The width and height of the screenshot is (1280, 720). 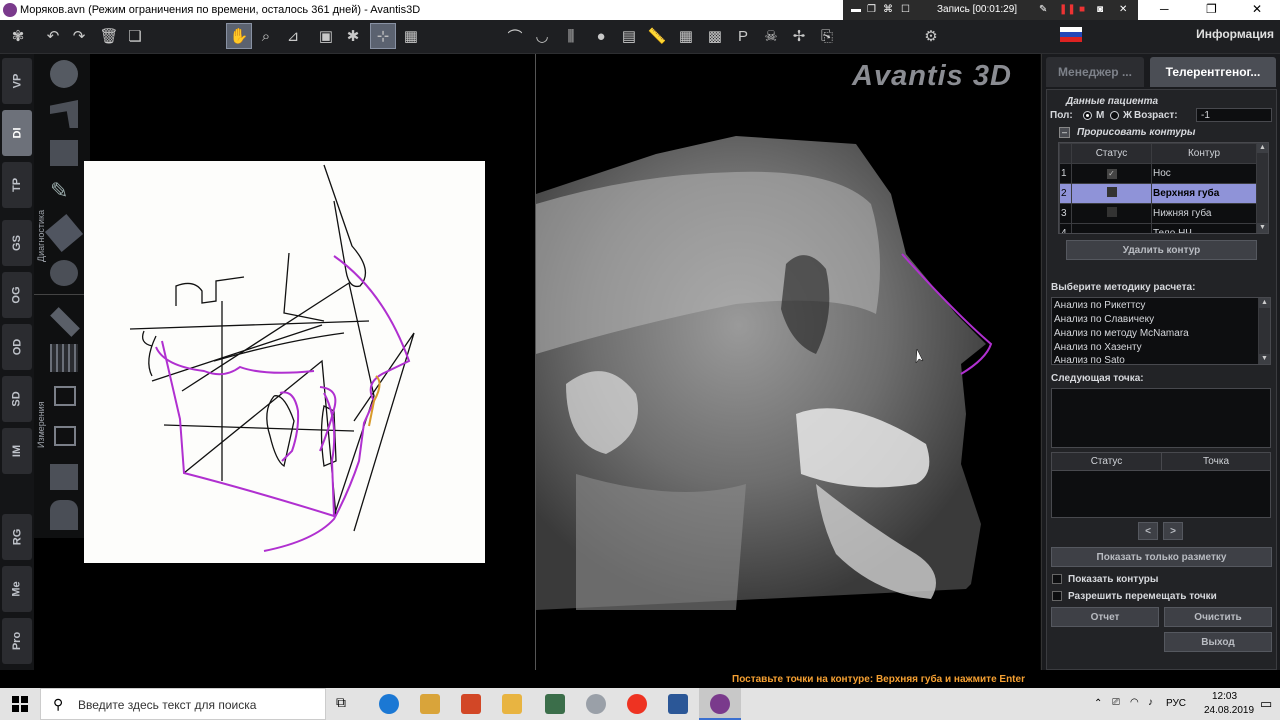 I want to click on close-recorder-icon: ✕, so click(x=1123, y=9).